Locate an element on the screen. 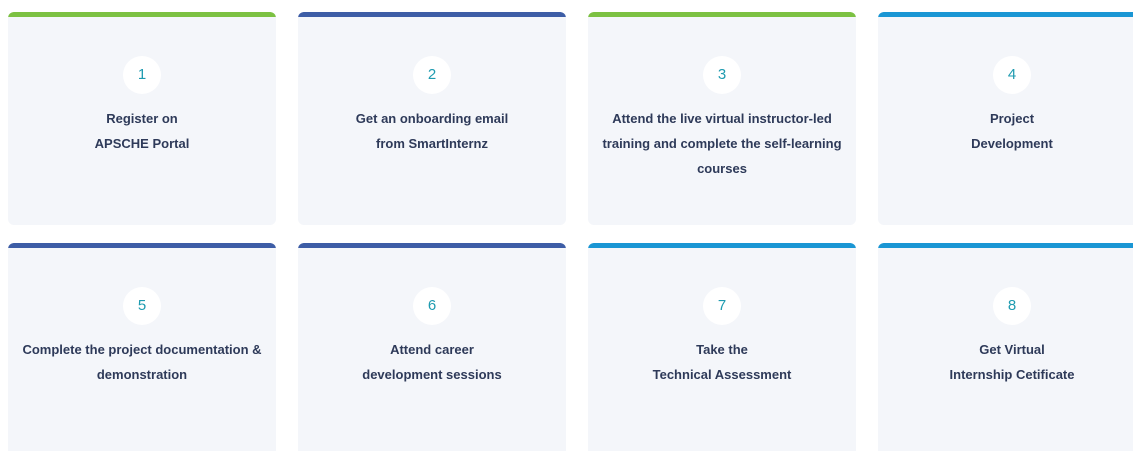 This screenshot has height=451, width=1133. step-line: Complete the project documentation & is located at coordinates (142, 349).